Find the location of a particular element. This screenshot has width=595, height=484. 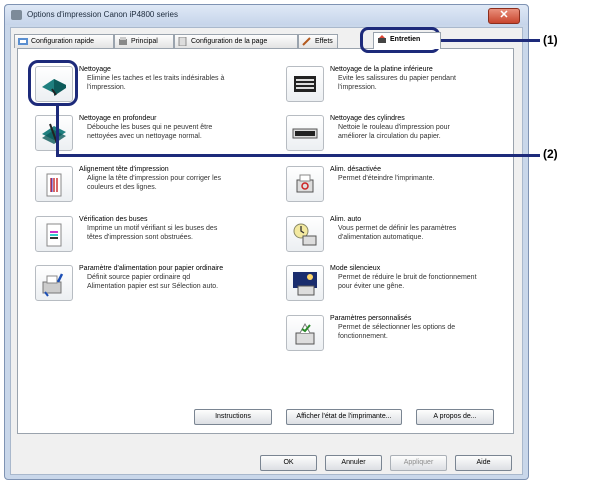

power-off-button is located at coordinates (305, 184).